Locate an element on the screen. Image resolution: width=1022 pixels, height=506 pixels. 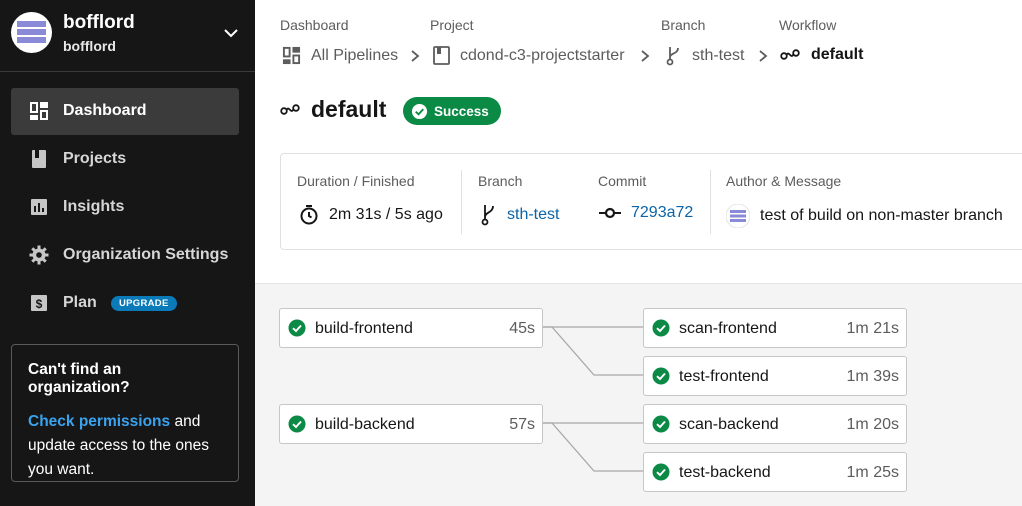
commit-message: test of build on non-master branch is located at coordinates (881, 215).